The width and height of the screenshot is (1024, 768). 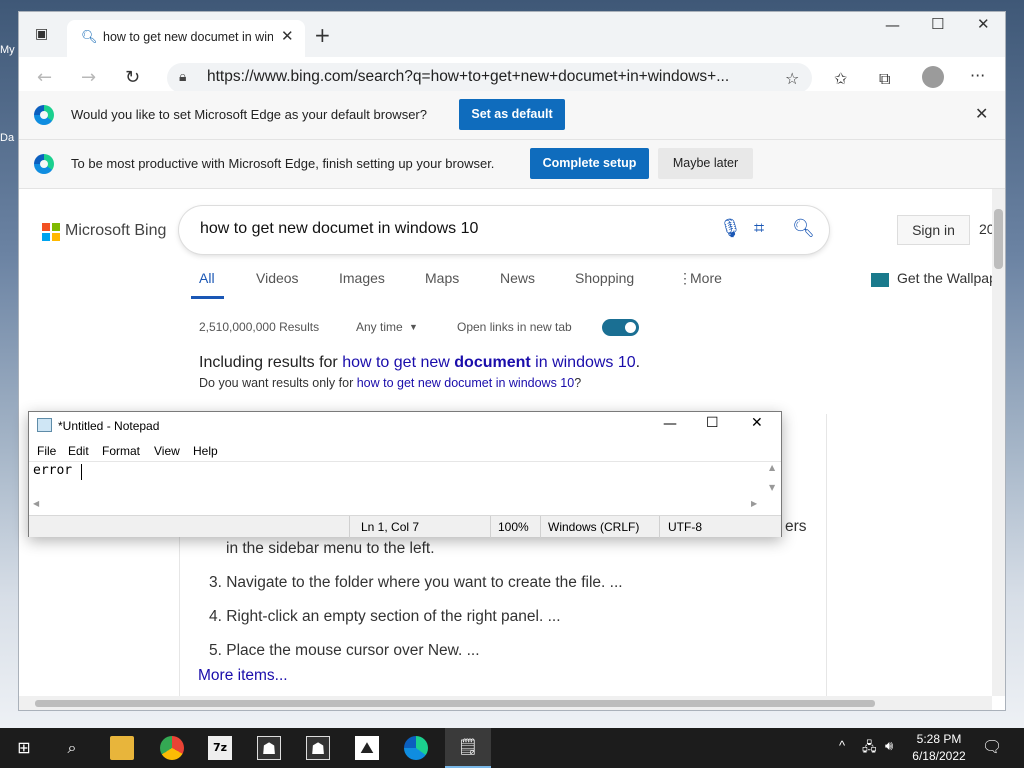 What do you see at coordinates (589, 163) in the screenshot?
I see `complete-setup-button: Complete setup` at bounding box center [589, 163].